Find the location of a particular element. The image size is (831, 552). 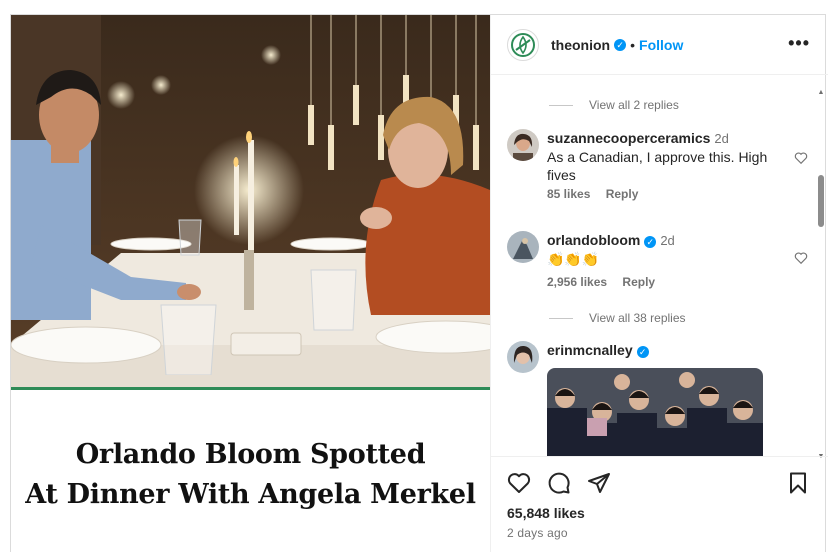

scroll-up-icon: ▲ is located at coordinates (821, 93).